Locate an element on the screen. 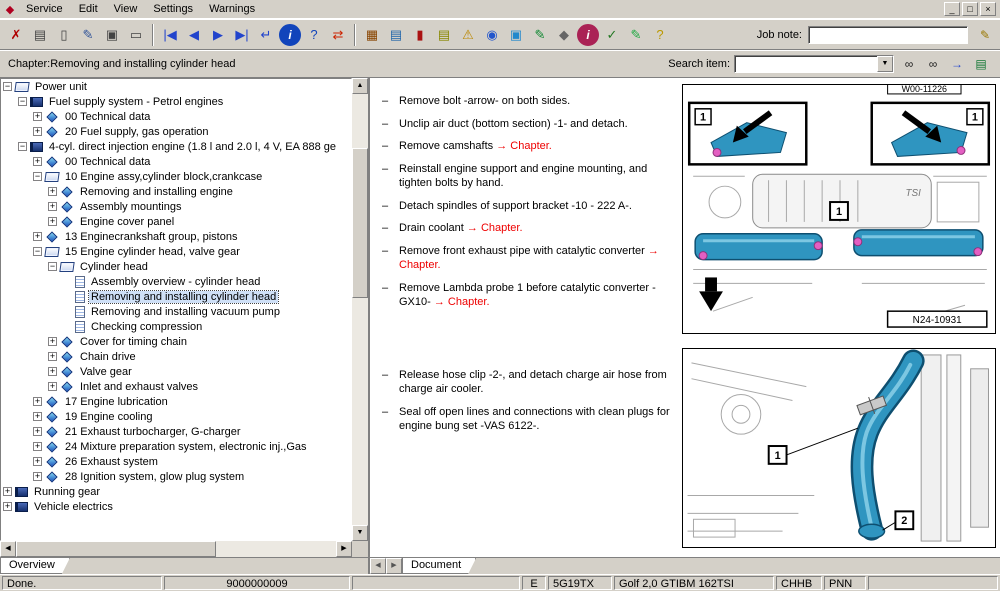 Image resolution: width=1000 pixels, height=591 pixels. warning-icon: ⚠ is located at coordinates (468, 34).